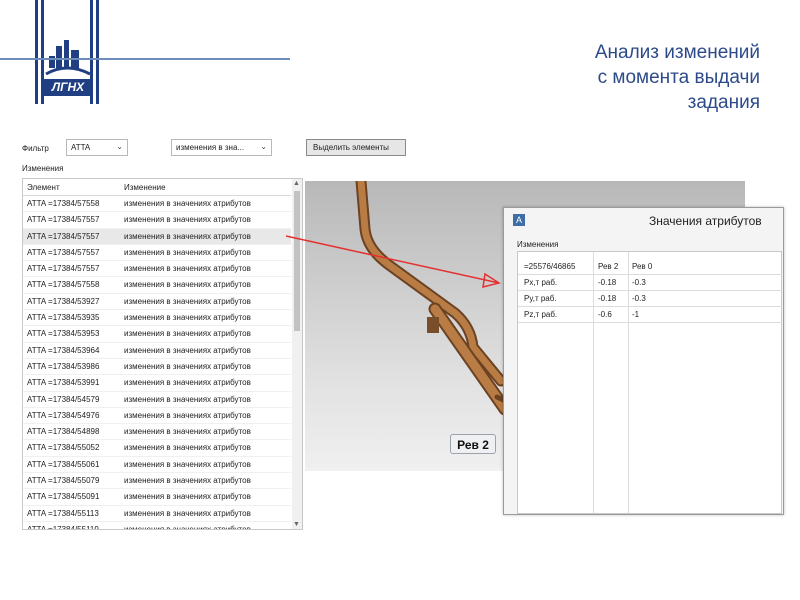  I want to click on annotation-arrow, so click(393, 262).